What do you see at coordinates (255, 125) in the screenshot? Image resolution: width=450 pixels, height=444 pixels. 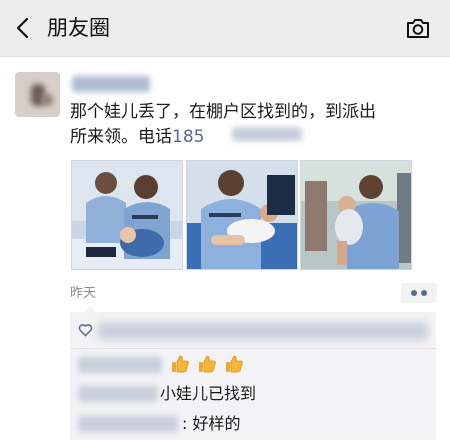 I see `post-text: 那个娃儿丢了，在棚户区找到的，到派出 所来领。电话185` at bounding box center [255, 125].